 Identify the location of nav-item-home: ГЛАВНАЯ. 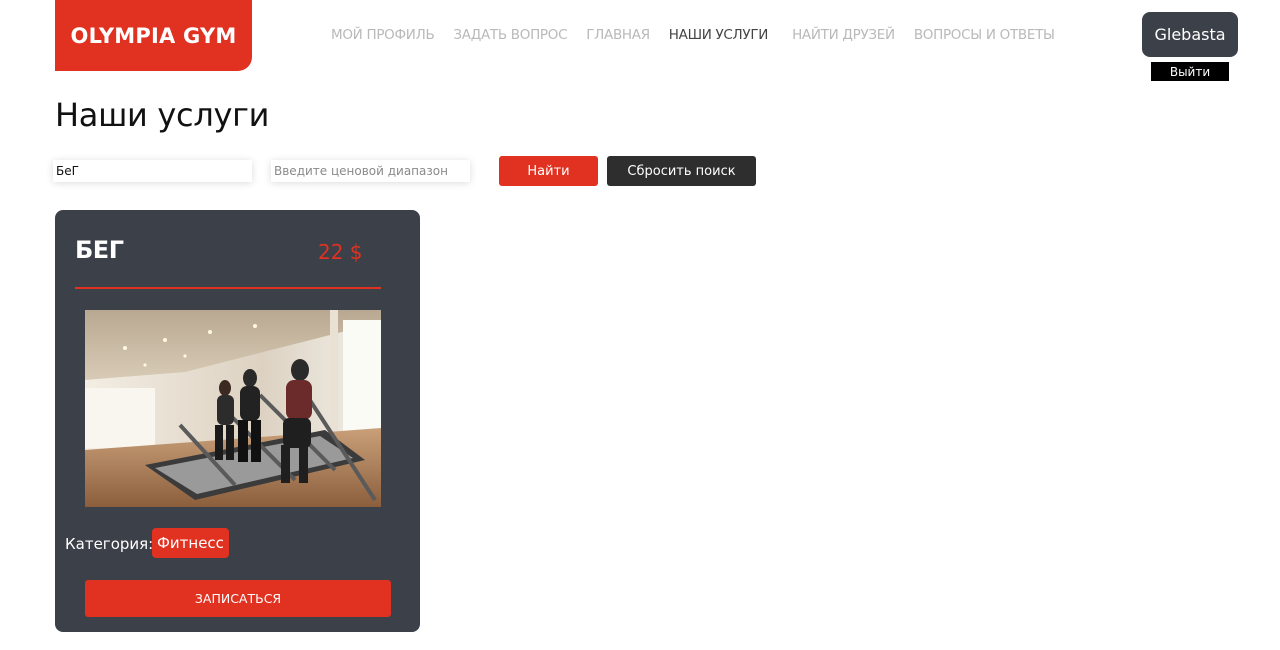
(618, 35).